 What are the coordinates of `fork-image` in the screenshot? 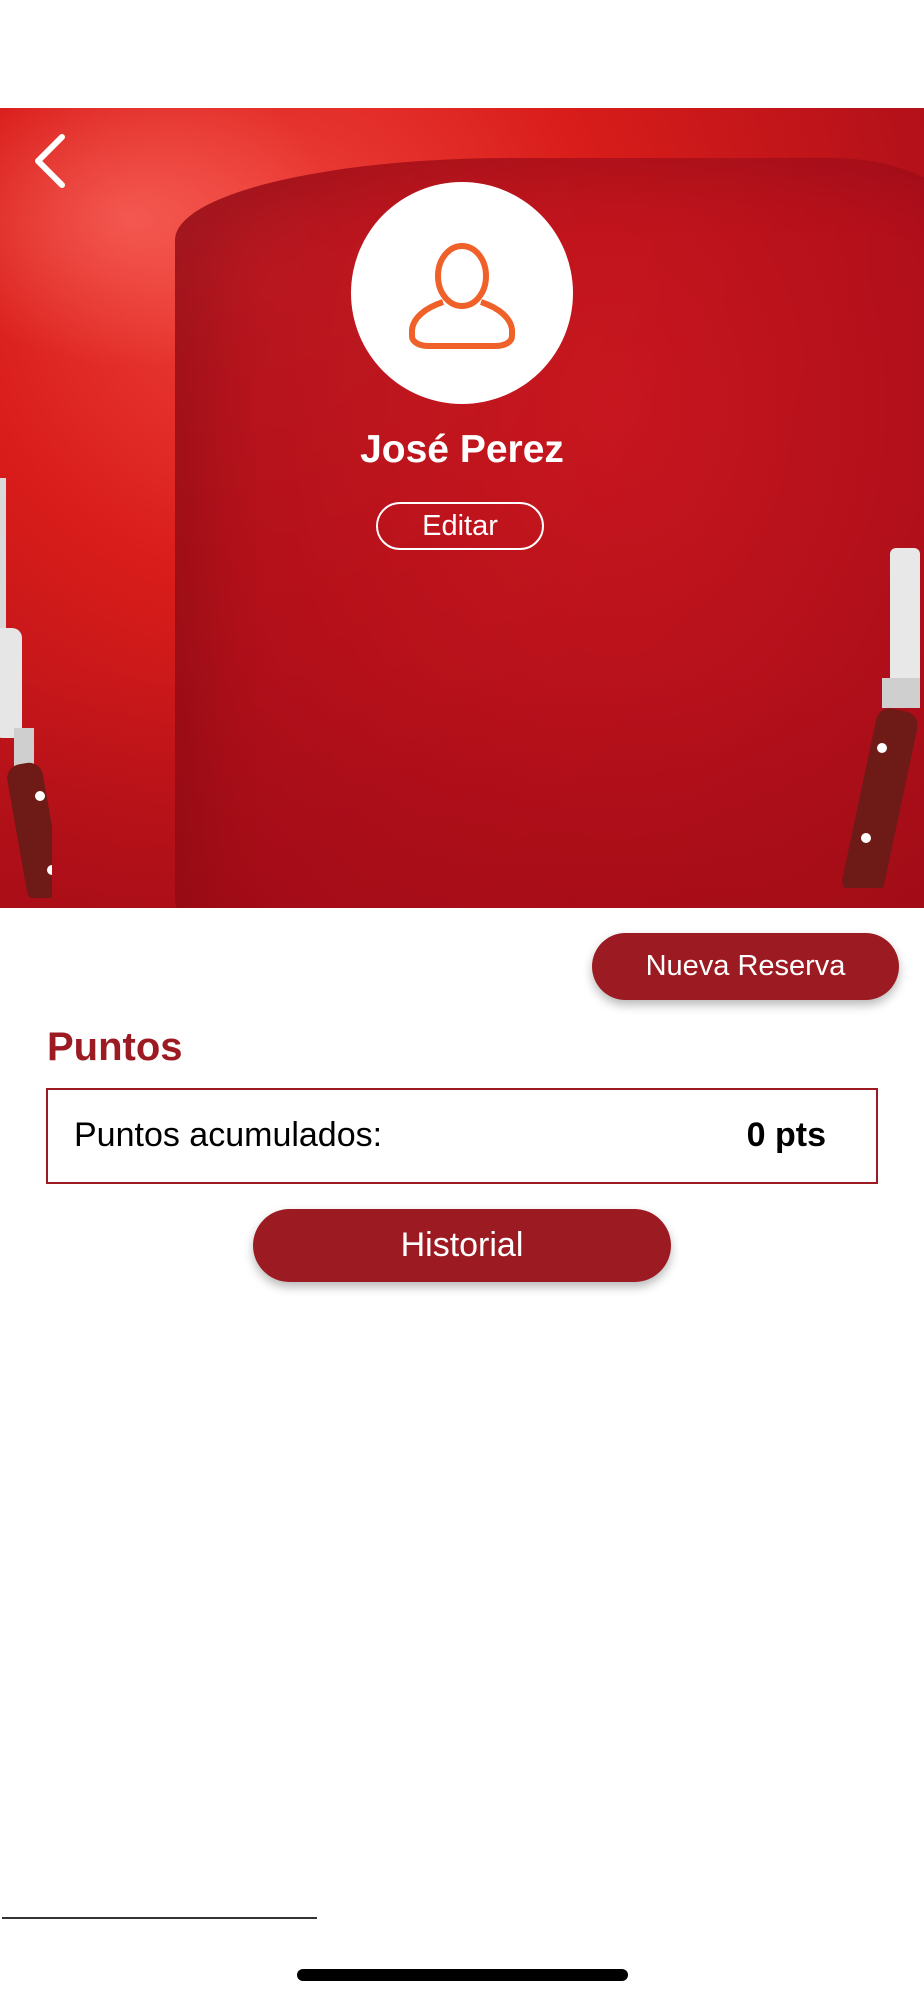 It's located at (26, 688).